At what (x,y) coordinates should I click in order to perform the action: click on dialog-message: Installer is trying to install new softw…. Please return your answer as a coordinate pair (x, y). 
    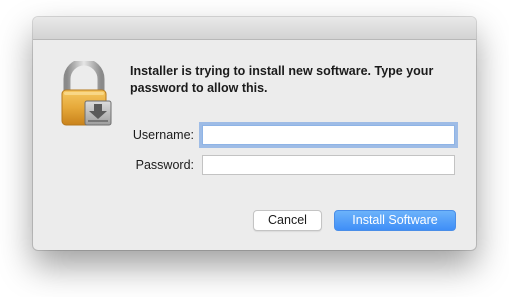
    Looking at the image, I should click on (282, 79).